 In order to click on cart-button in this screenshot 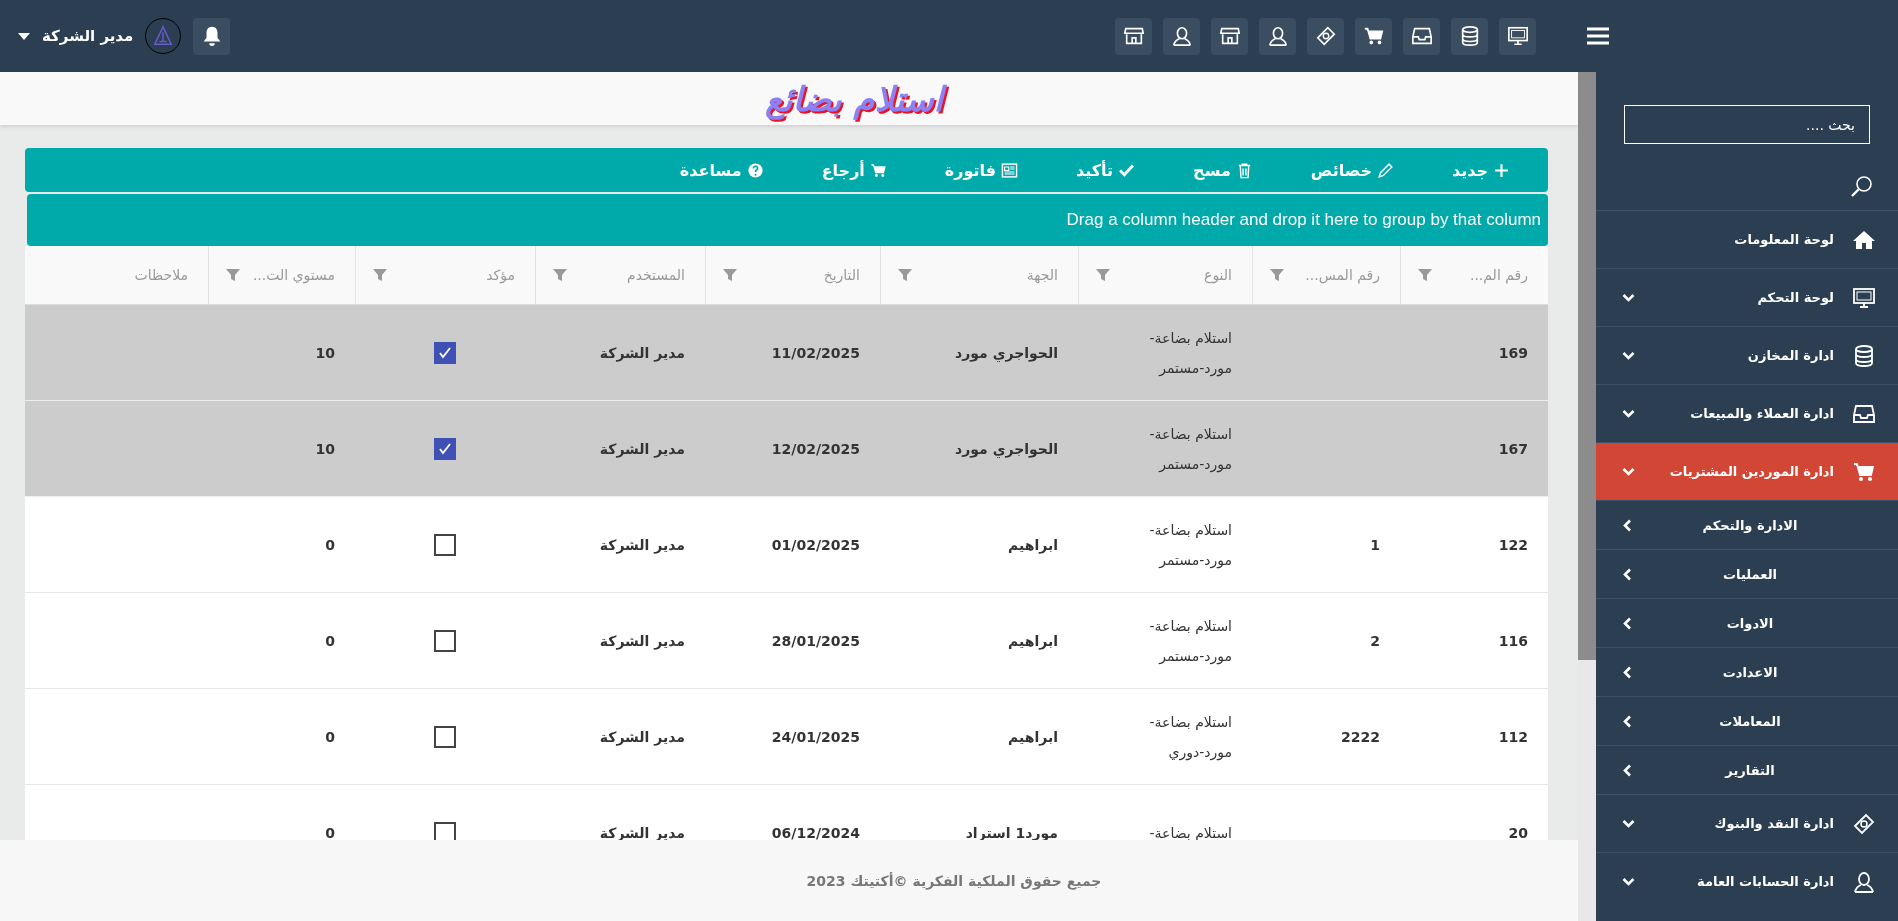, I will do `click(1373, 36)`.